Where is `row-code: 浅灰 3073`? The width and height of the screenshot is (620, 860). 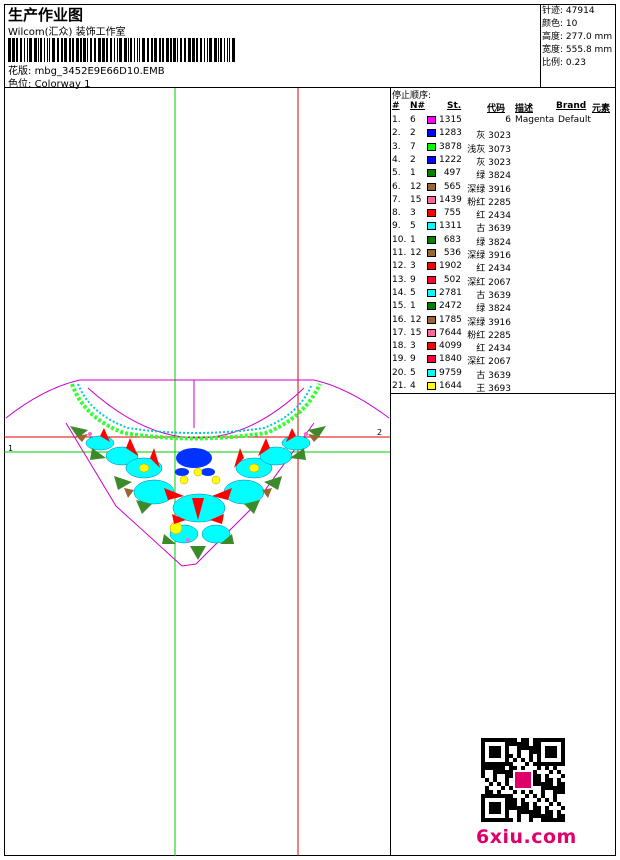 row-code: 浅灰 3073 is located at coordinates (489, 149).